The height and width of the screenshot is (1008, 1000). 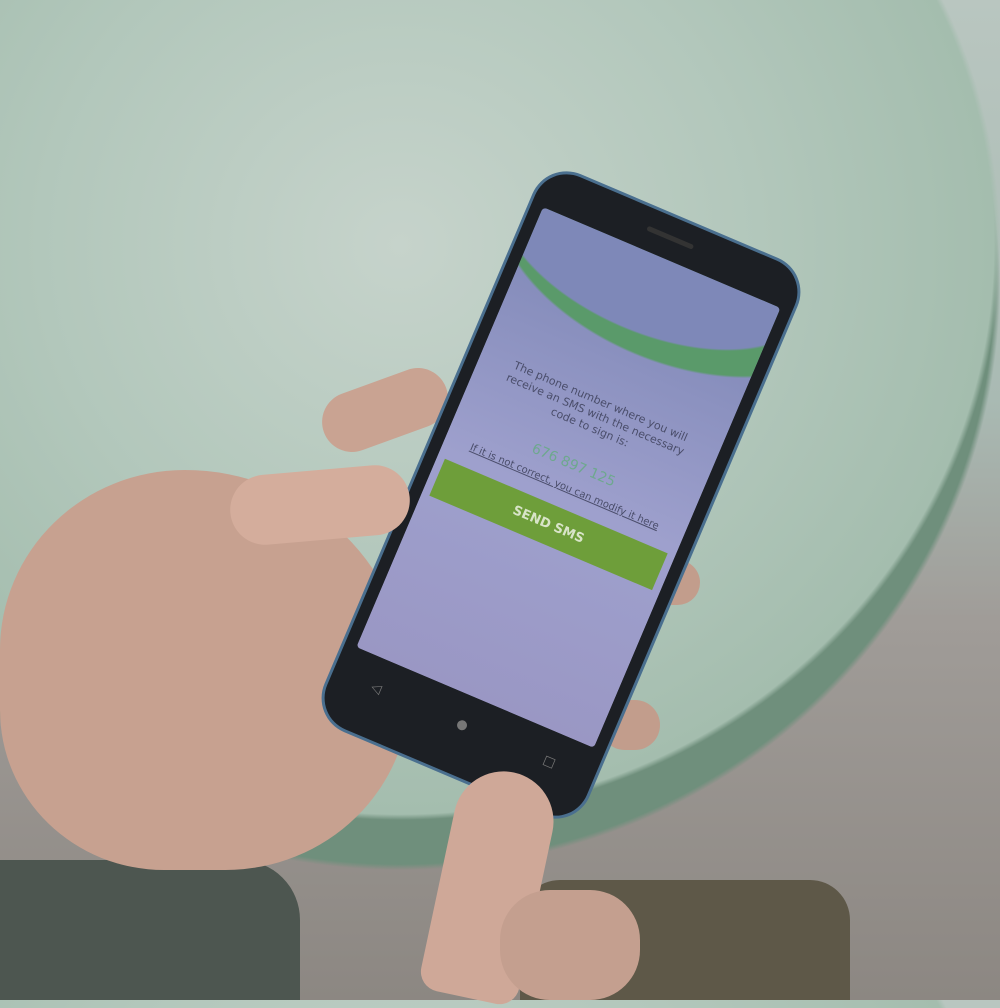 What do you see at coordinates (320, 505) in the screenshot?
I see `left-thumb` at bounding box center [320, 505].